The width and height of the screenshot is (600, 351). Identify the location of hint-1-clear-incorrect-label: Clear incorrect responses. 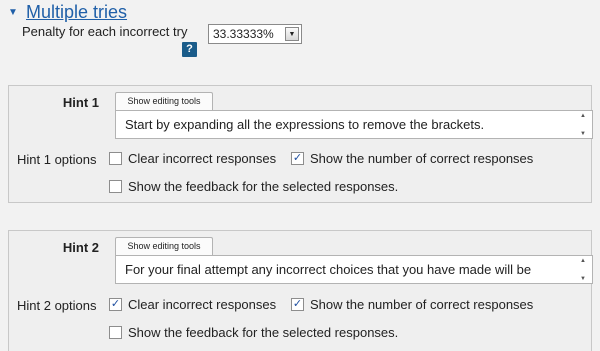
(202, 158).